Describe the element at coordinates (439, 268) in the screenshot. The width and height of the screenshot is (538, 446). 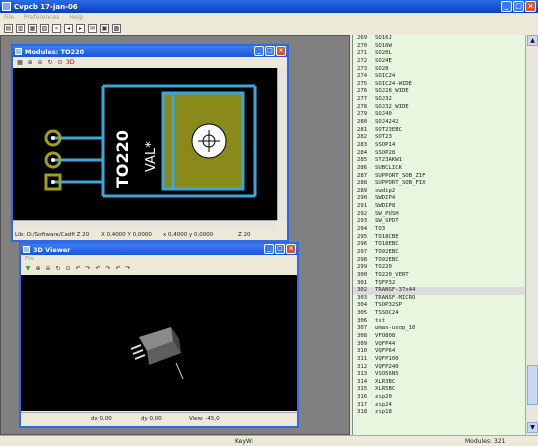
I see `list-item: 299 TO220` at that location.